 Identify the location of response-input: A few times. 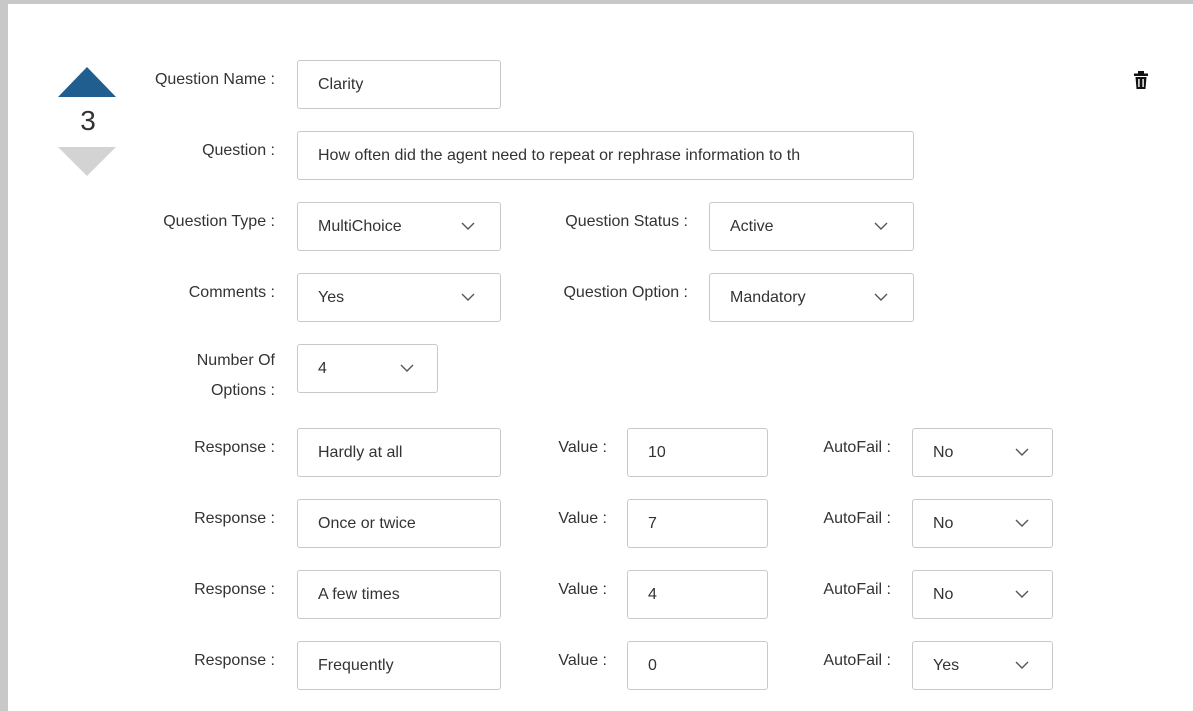
(399, 594).